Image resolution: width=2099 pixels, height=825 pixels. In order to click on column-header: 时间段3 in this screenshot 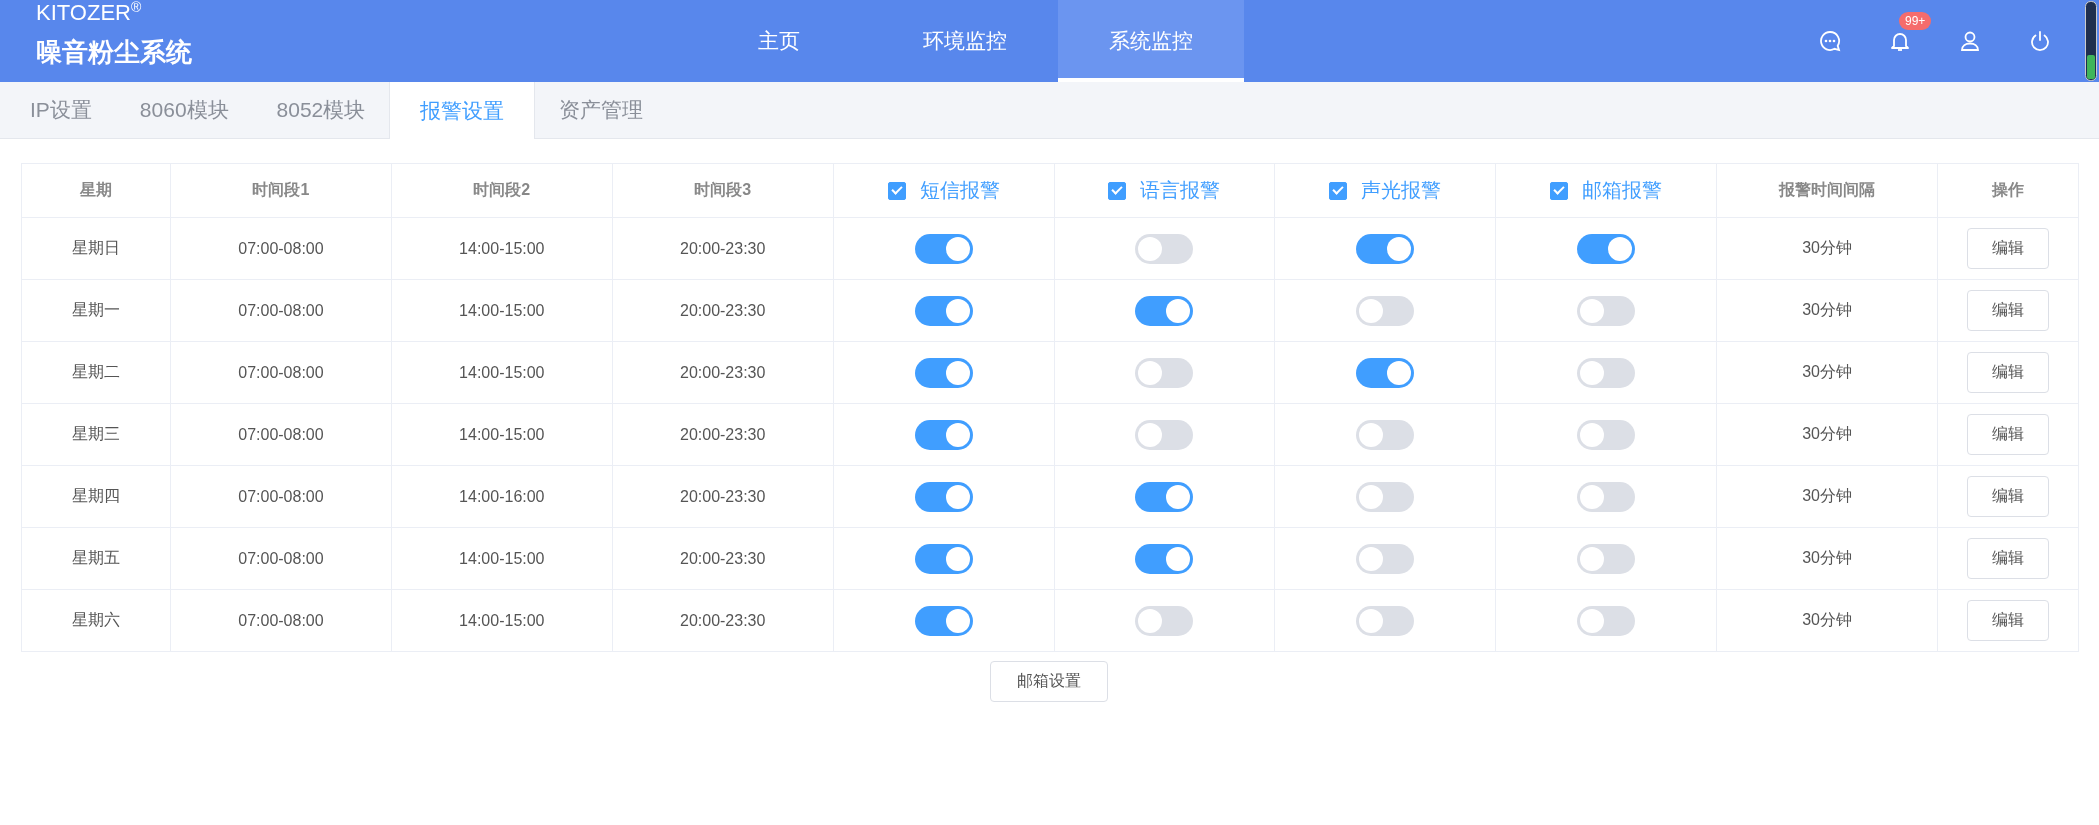, I will do `click(723, 191)`.